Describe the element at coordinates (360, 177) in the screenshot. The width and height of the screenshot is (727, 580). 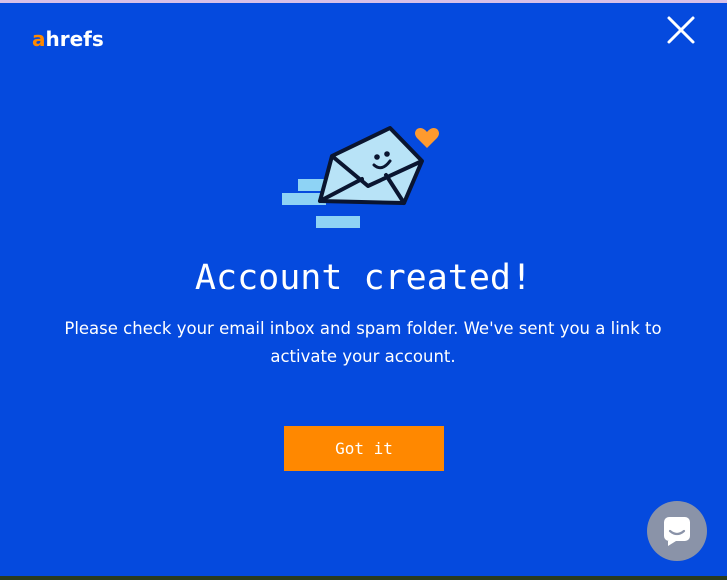
I see `smiling-envelope-with-heart-icon` at that location.